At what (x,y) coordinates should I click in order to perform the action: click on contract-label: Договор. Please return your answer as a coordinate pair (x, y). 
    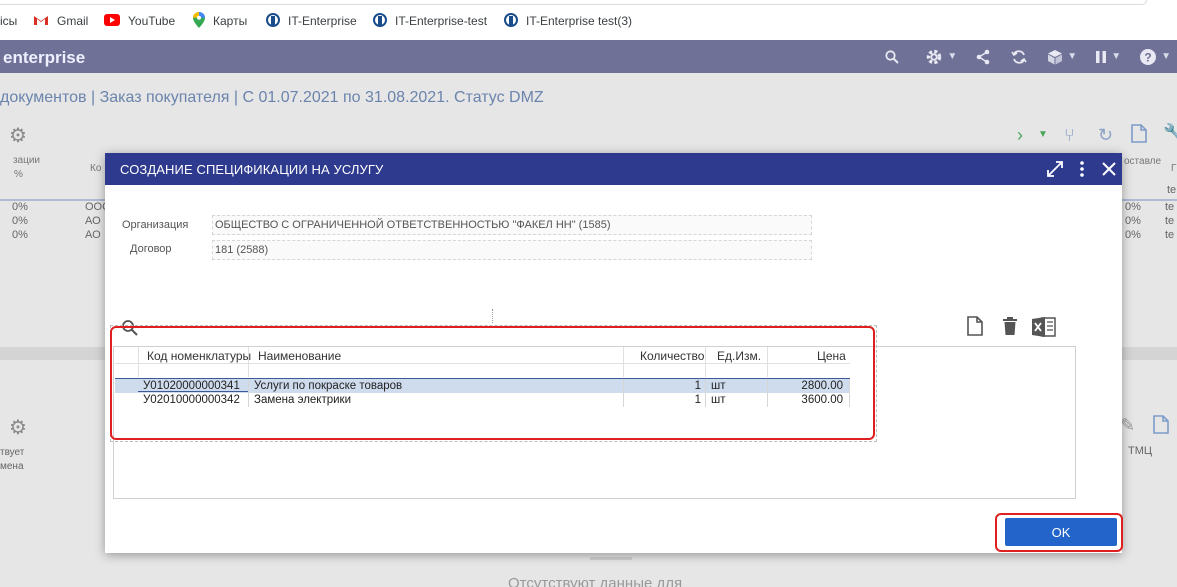
    Looking at the image, I should click on (151, 249).